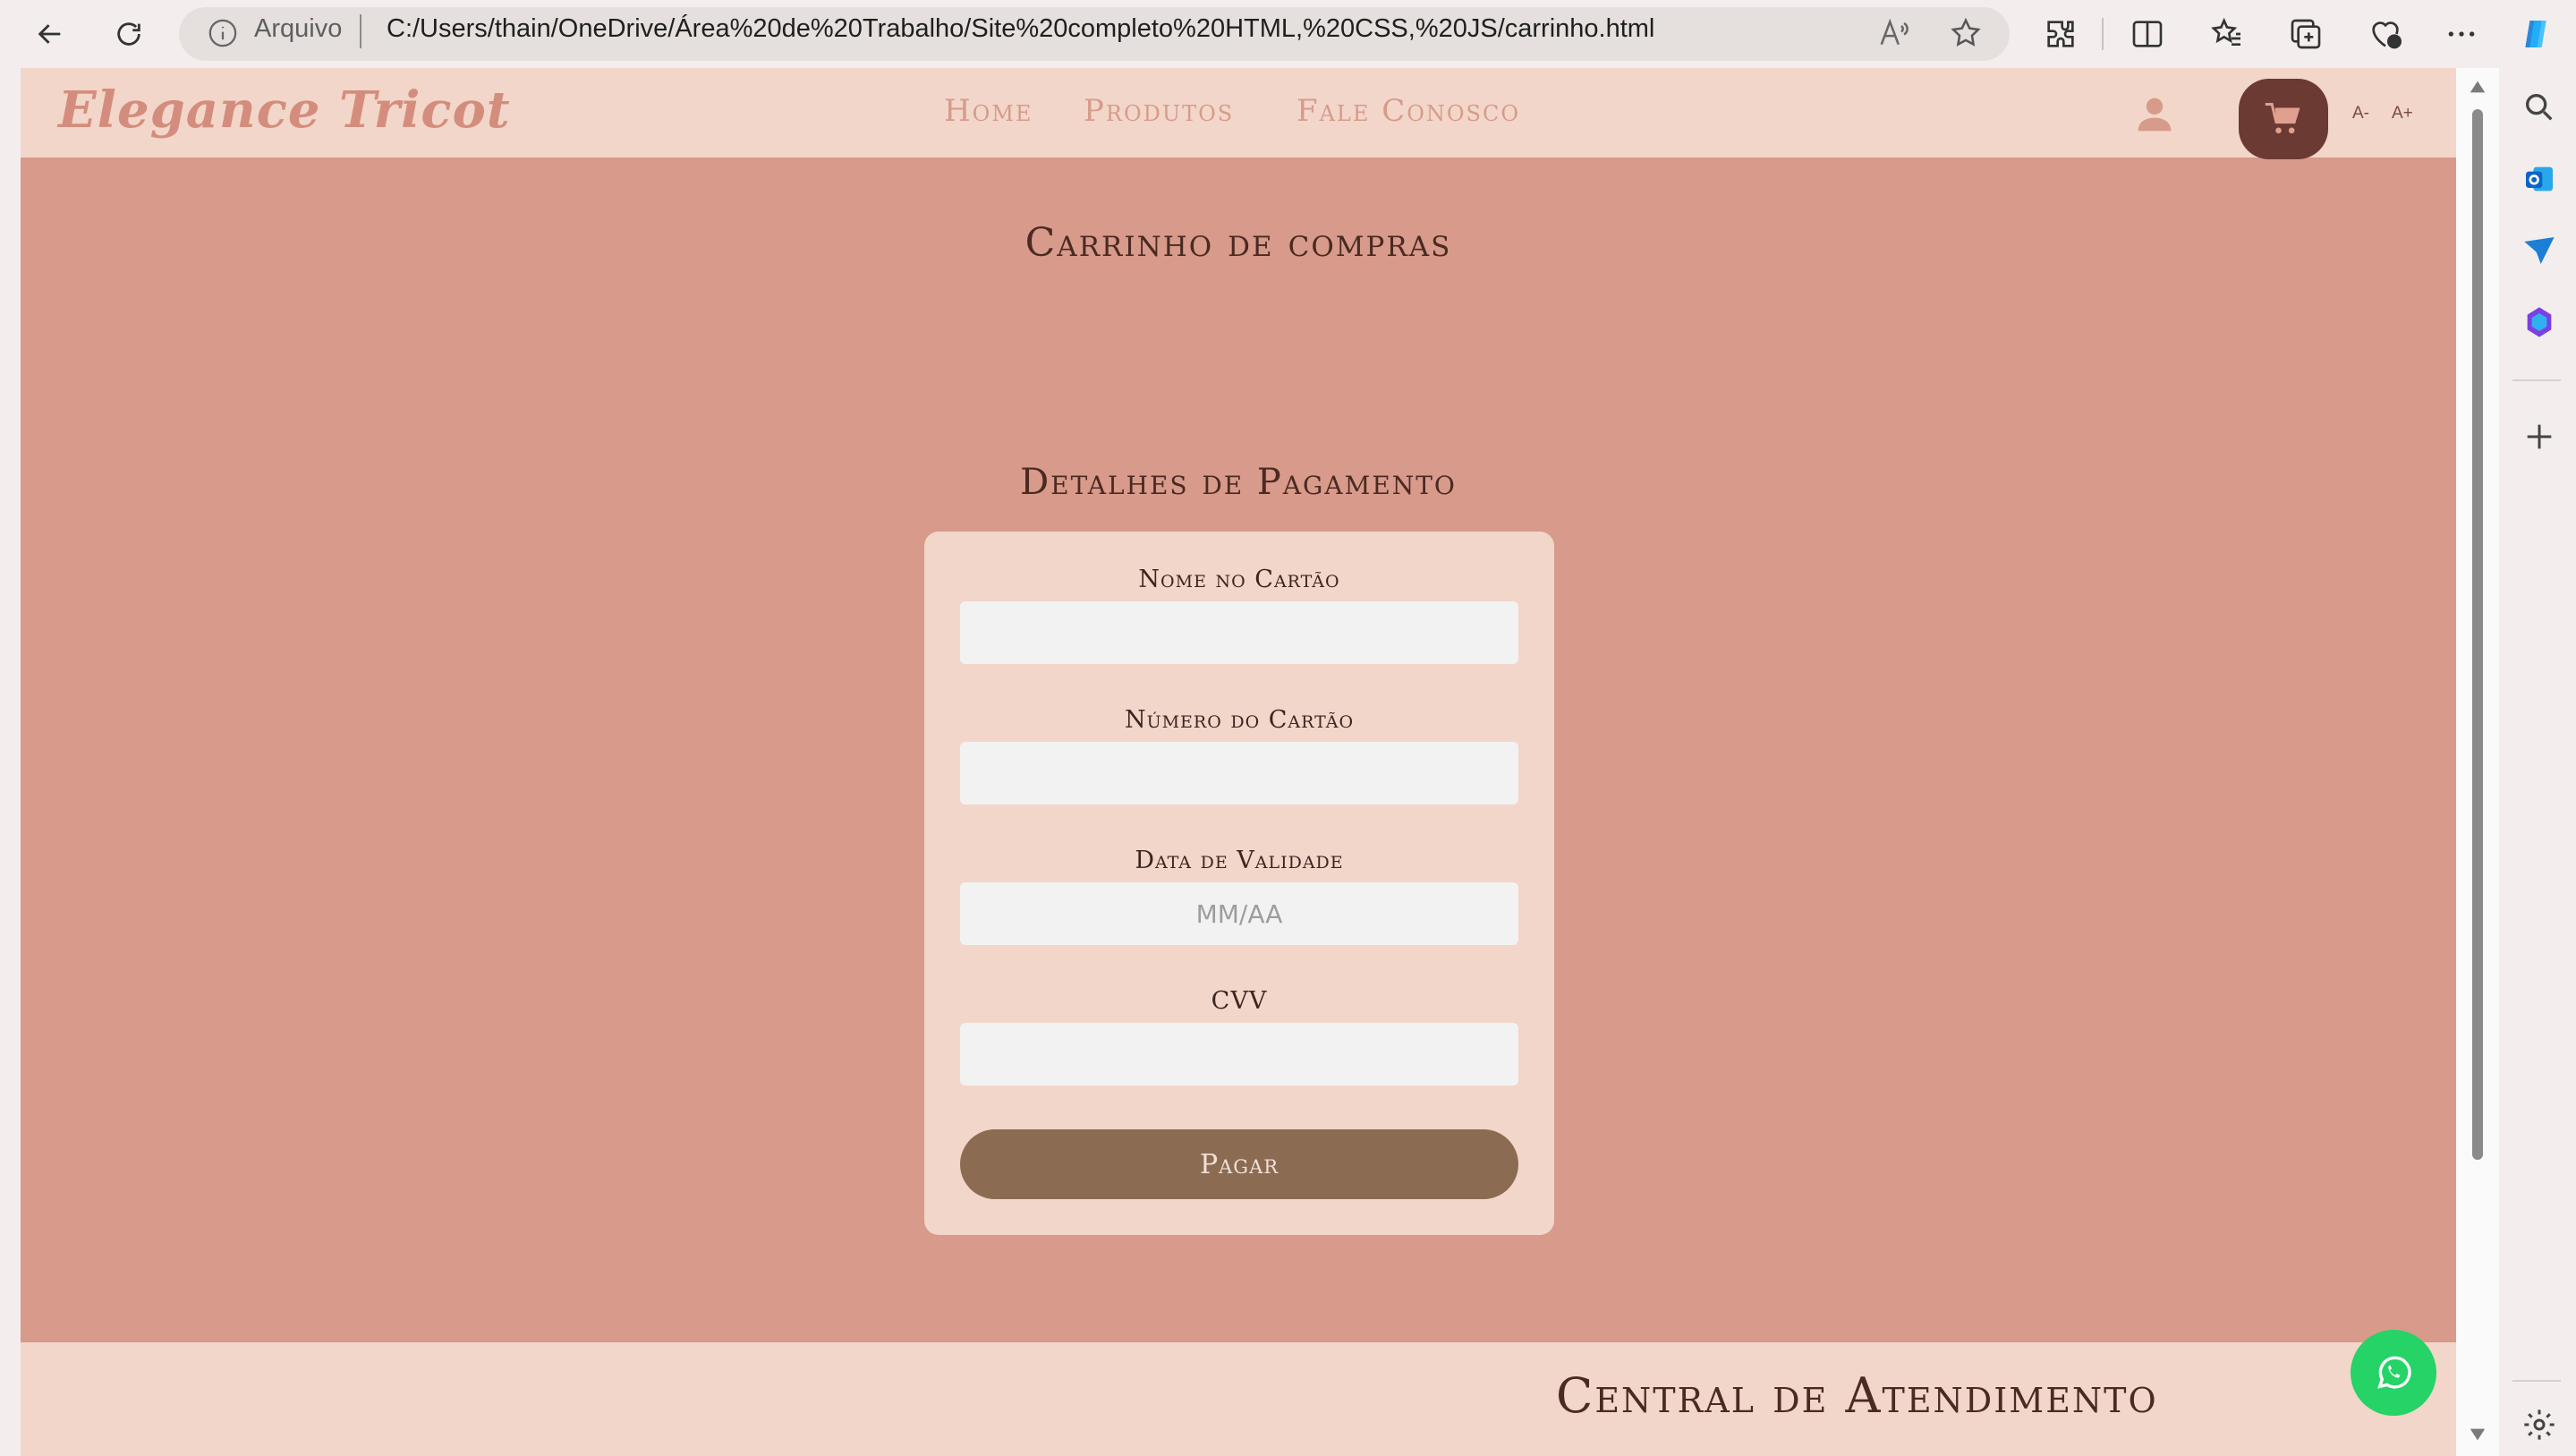 This screenshot has width=2576, height=1456. What do you see at coordinates (1239, 860) in the screenshot?
I see `expiry-date-label: Data de Validade` at bounding box center [1239, 860].